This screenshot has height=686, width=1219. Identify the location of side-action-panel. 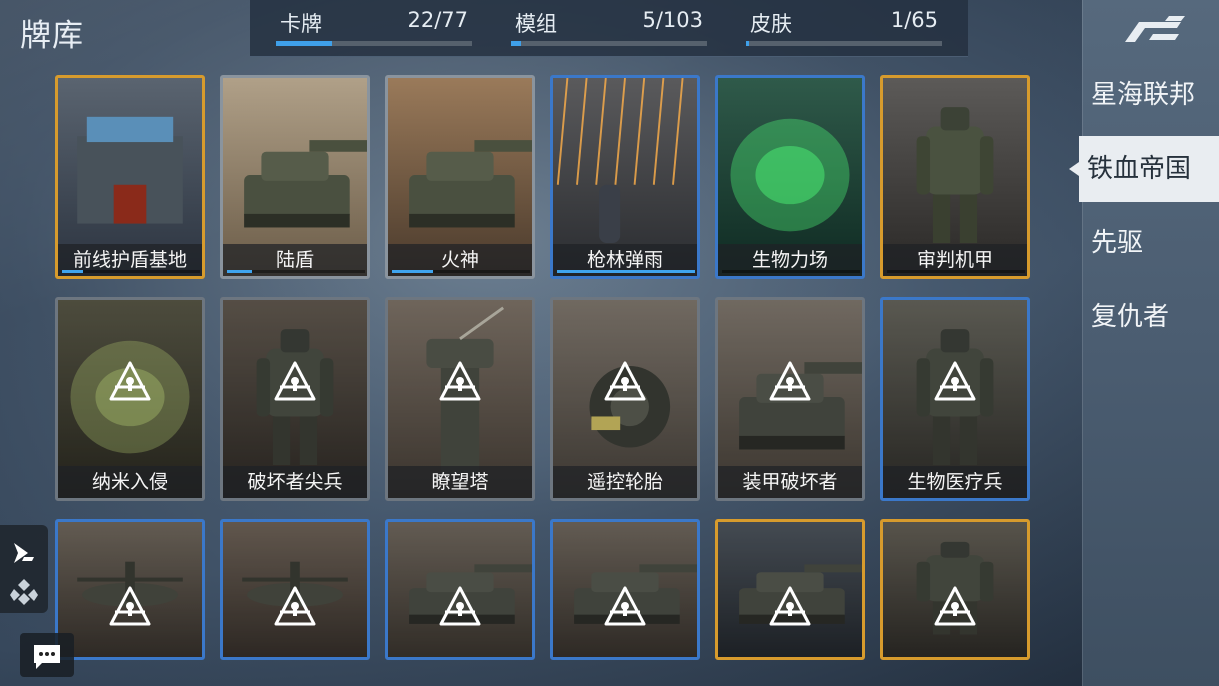
(24, 569).